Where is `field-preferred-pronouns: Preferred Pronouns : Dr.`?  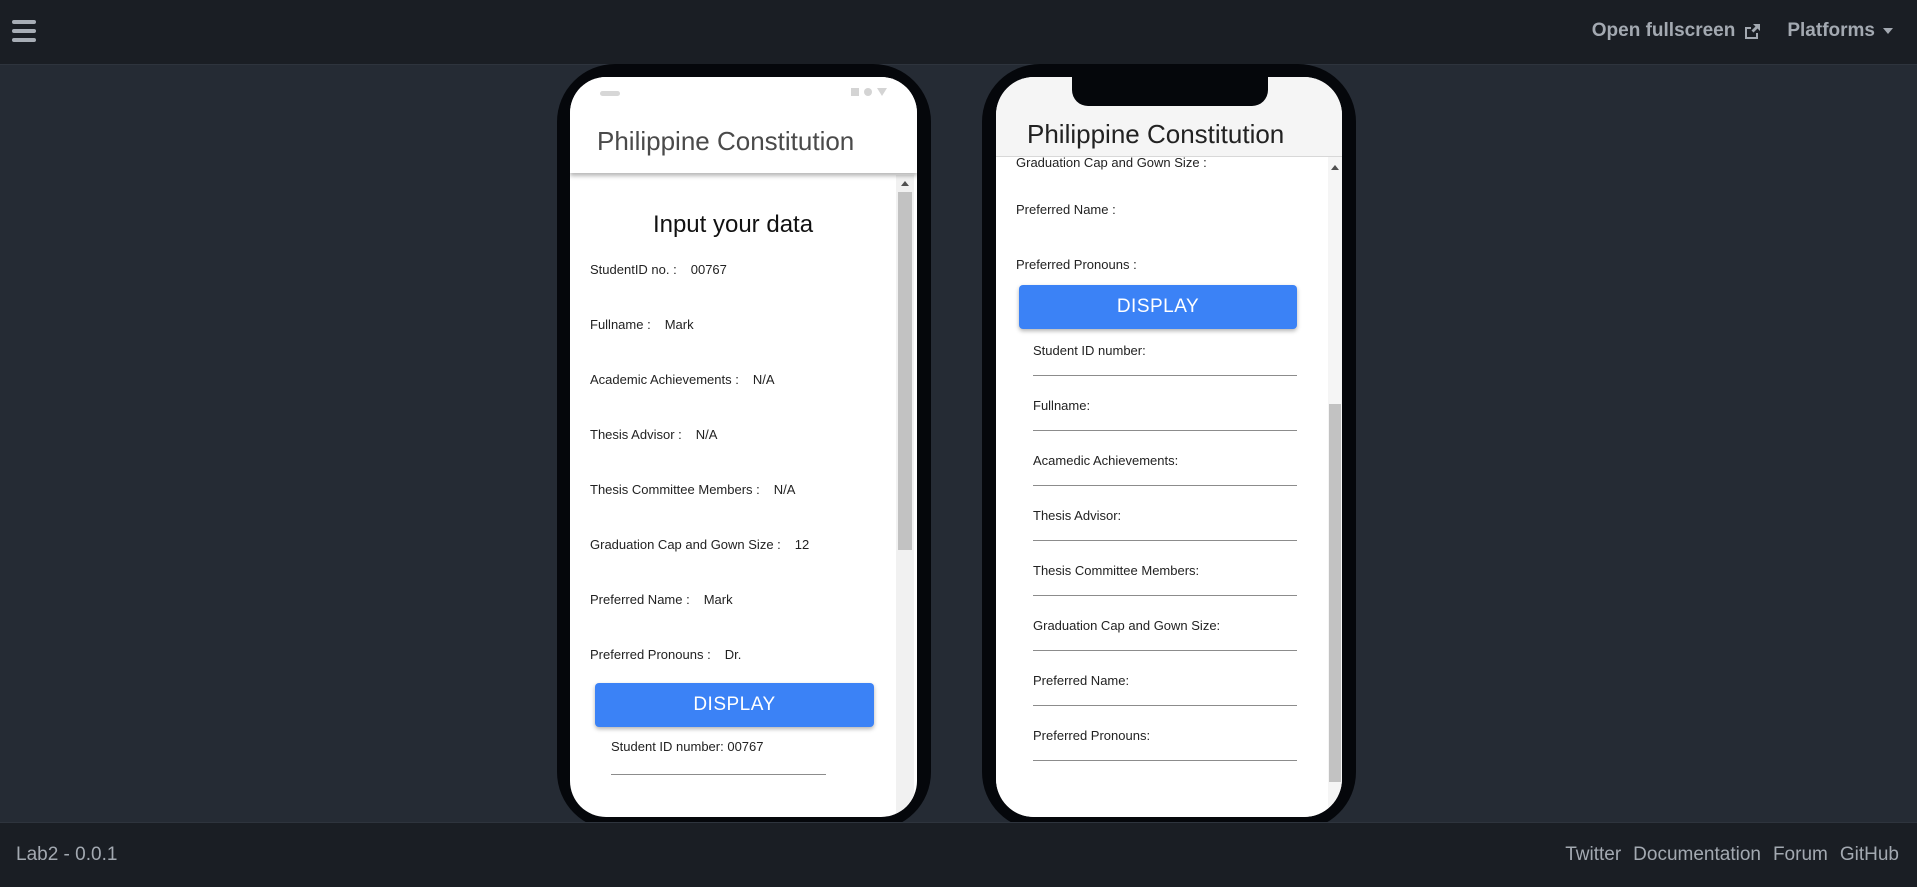 field-preferred-pronouns: Preferred Pronouns : Dr. is located at coordinates (665, 654).